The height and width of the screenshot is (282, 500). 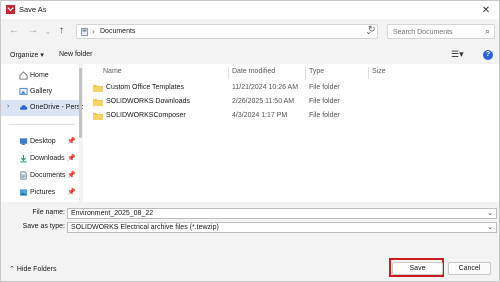 I want to click on scrollbar-thumb, so click(x=80, y=103).